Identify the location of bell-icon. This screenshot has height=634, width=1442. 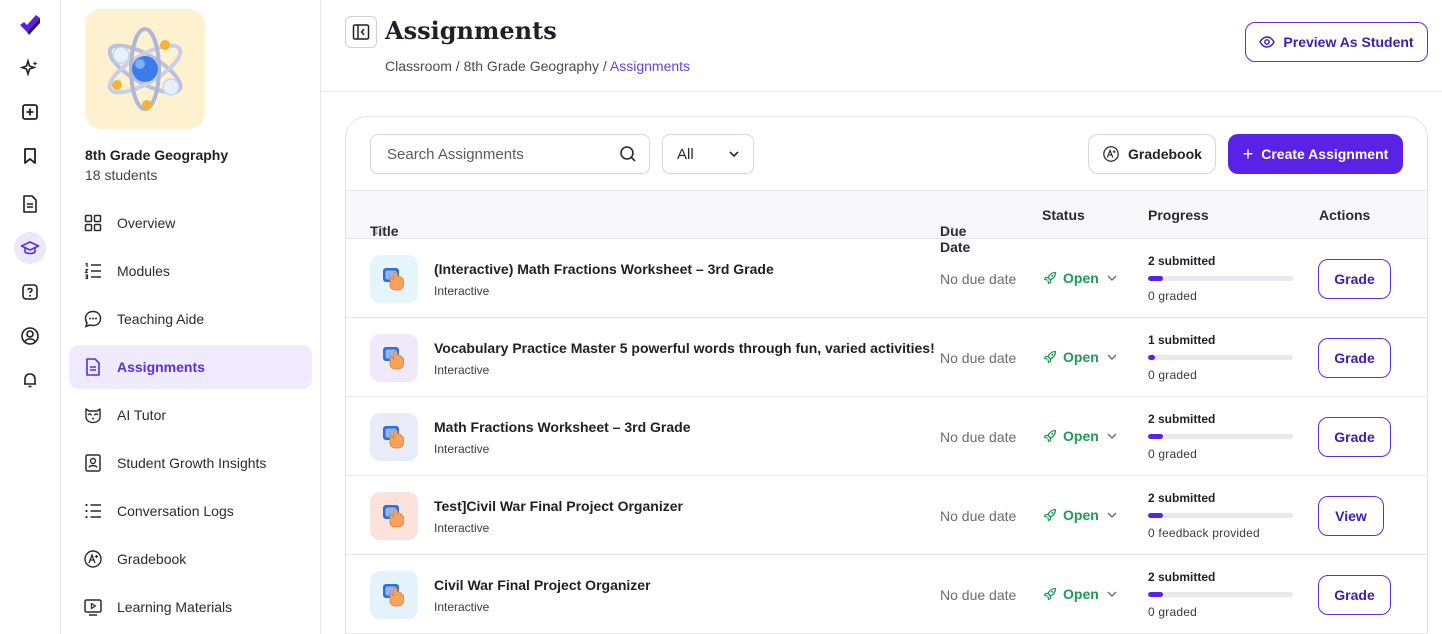
(30, 380).